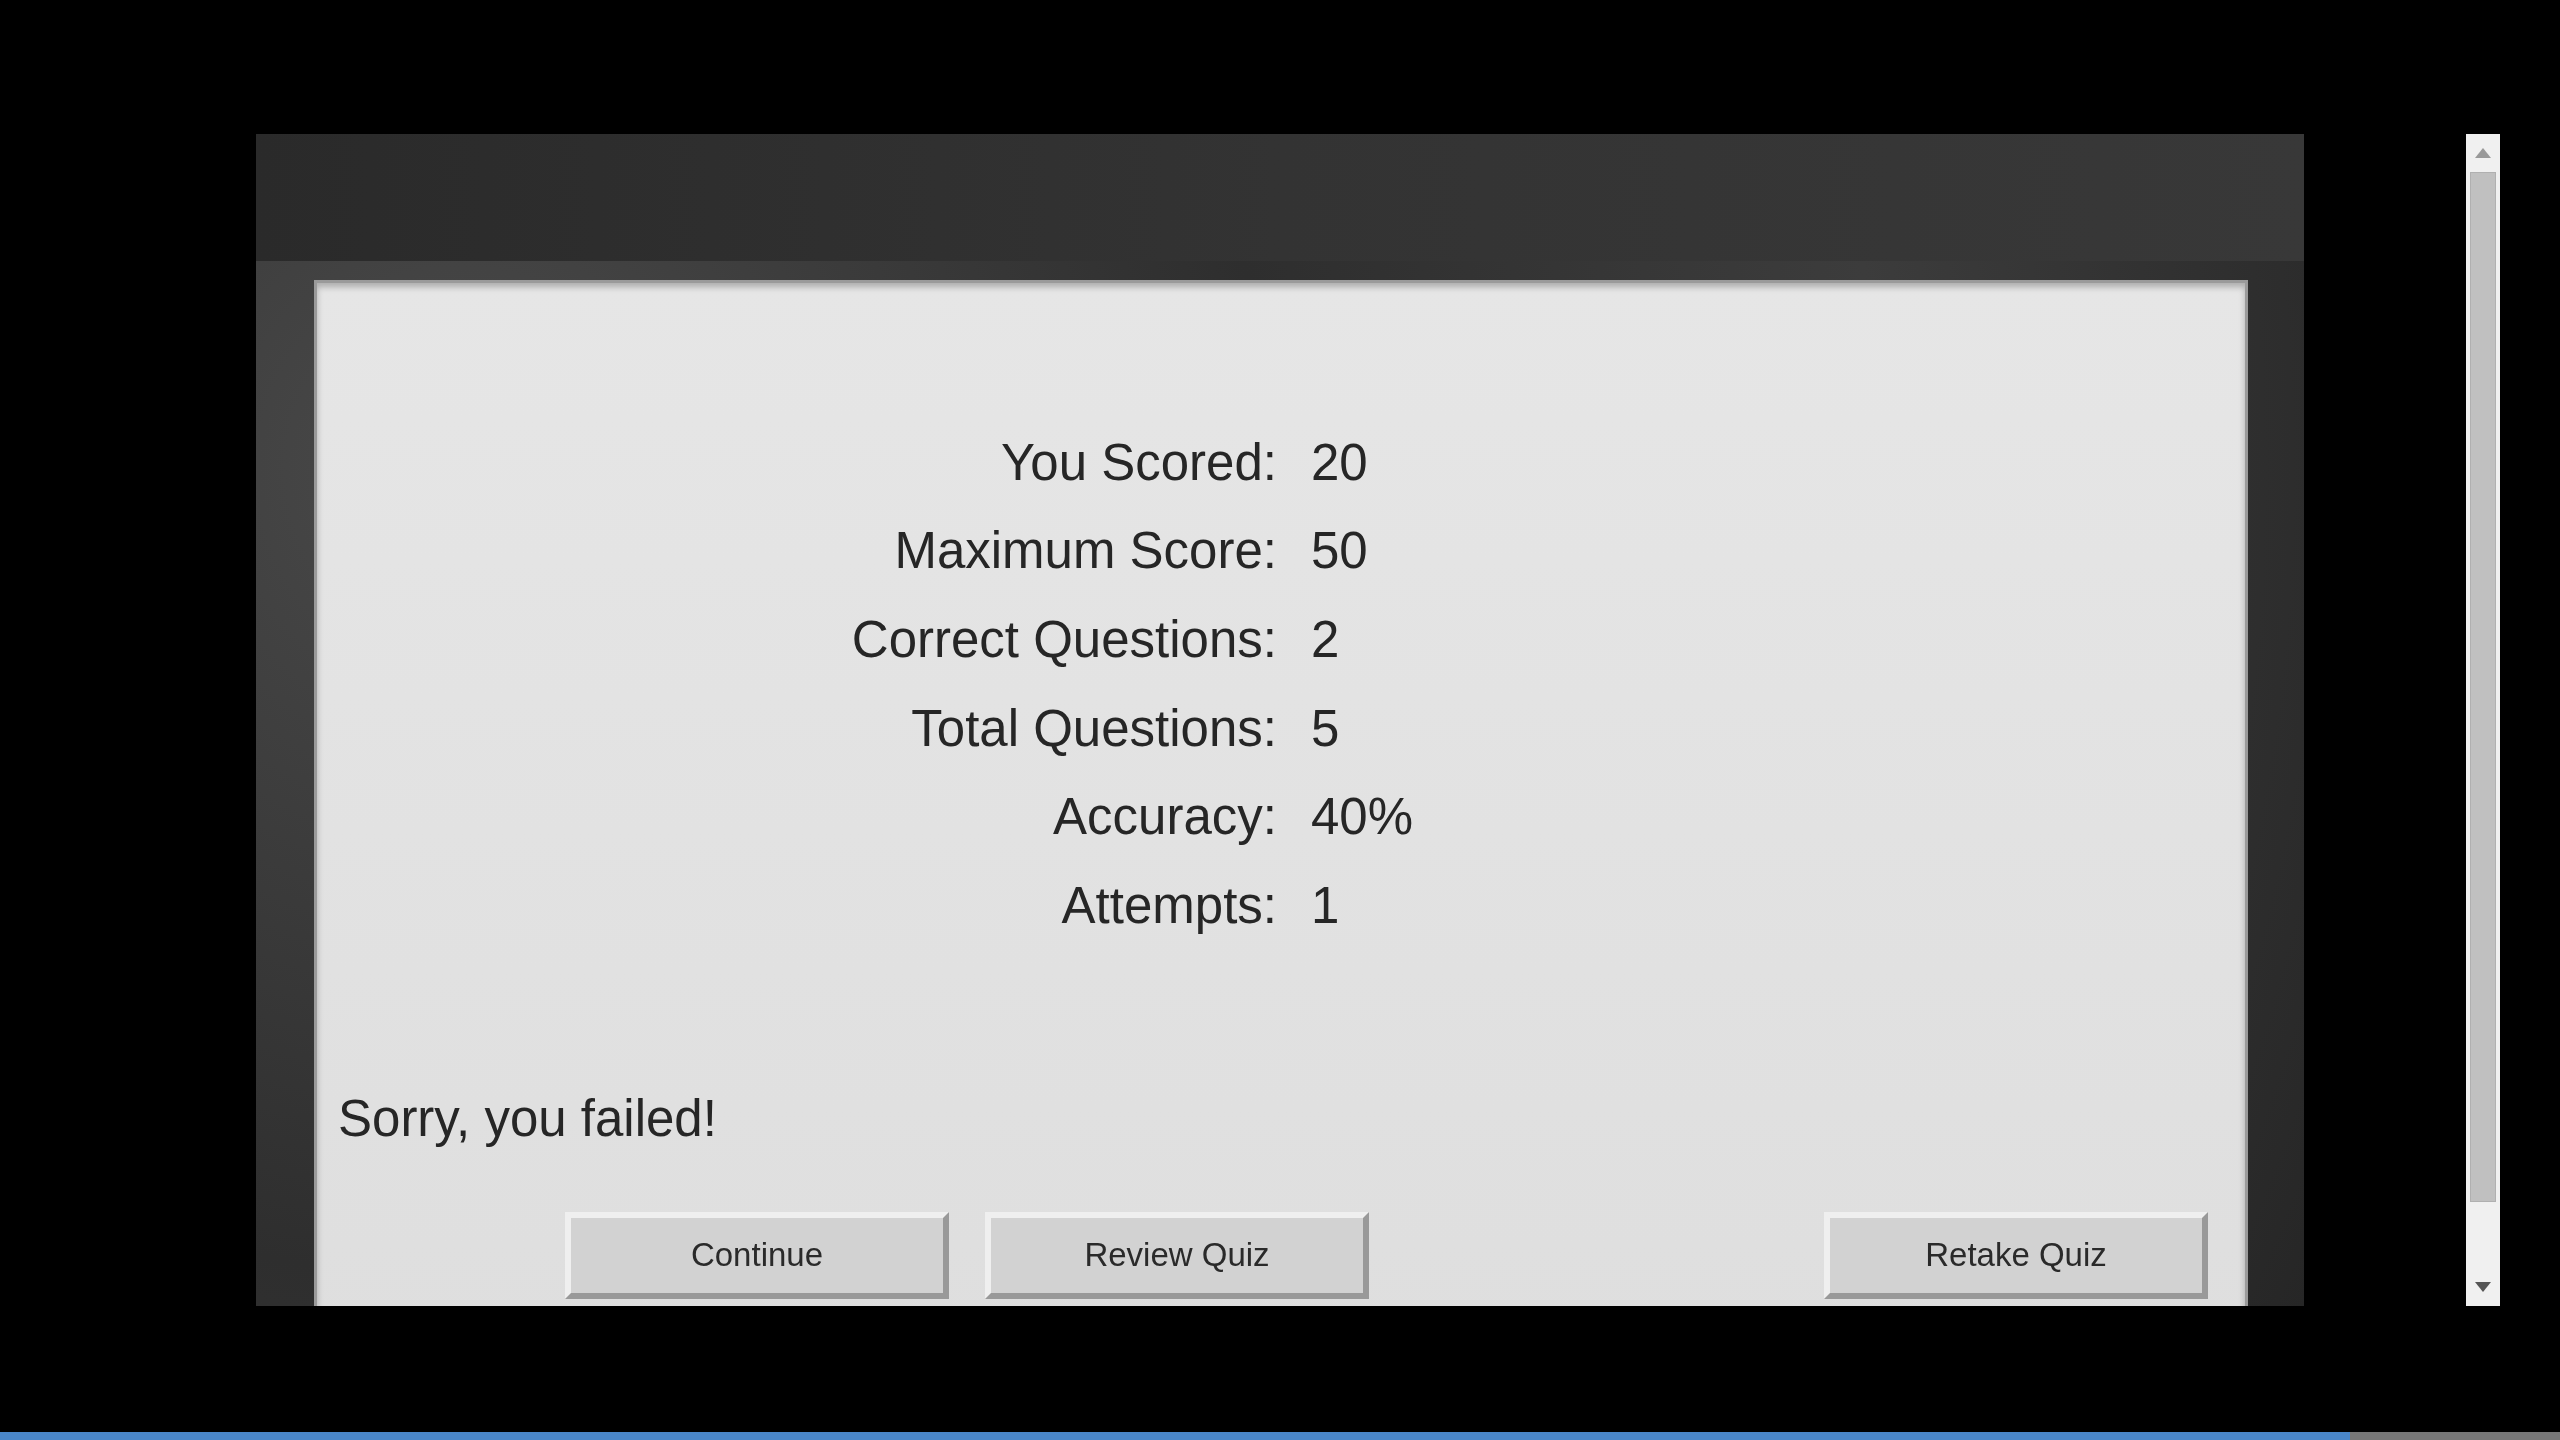 Image resolution: width=2560 pixels, height=1440 pixels. What do you see at coordinates (757, 1255) in the screenshot?
I see `quiz-button: Continue` at bounding box center [757, 1255].